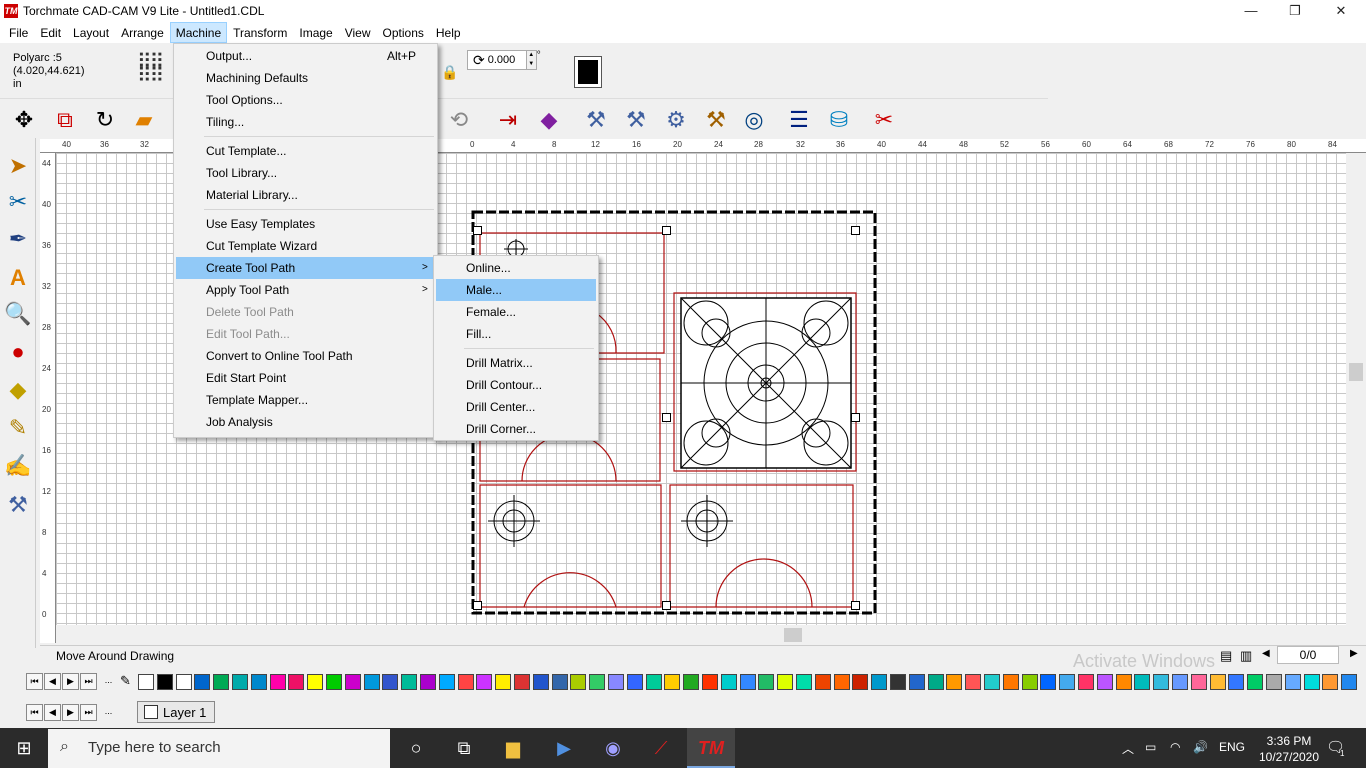  Describe the element at coordinates (18, 352) in the screenshot. I see `shapes-tool-icon: ●` at that location.